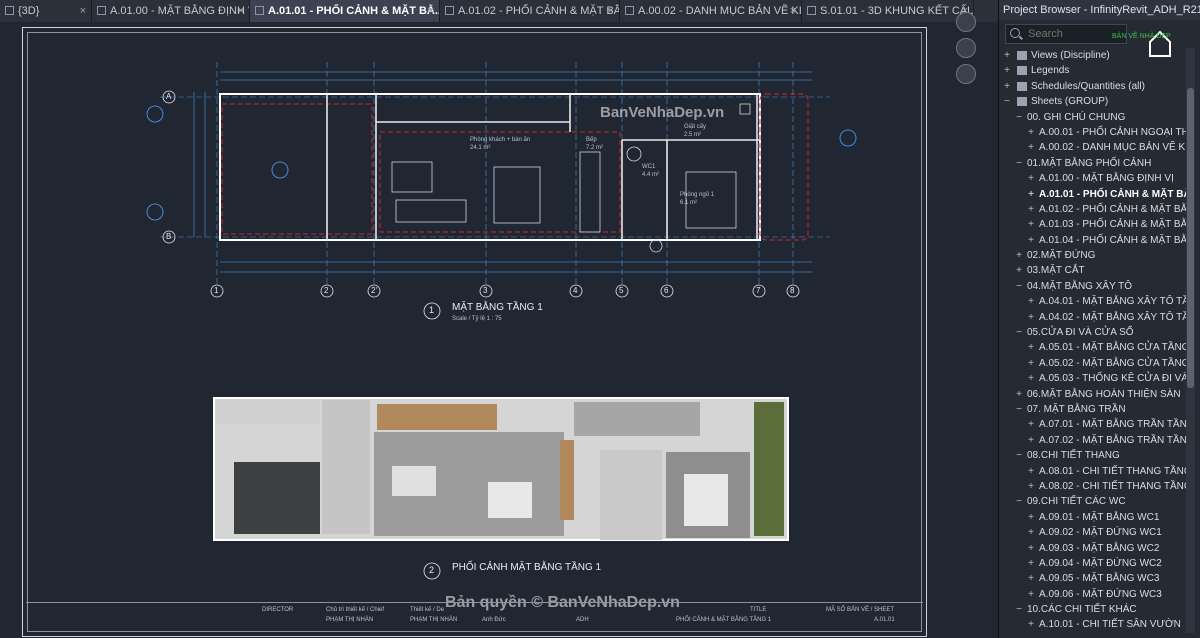 The image size is (1200, 638). What do you see at coordinates (1094, 363) in the screenshot?
I see `browser-item: + A.05.02 - MẶT BẰNG CỬA TẦNG 3-T` at bounding box center [1094, 363].